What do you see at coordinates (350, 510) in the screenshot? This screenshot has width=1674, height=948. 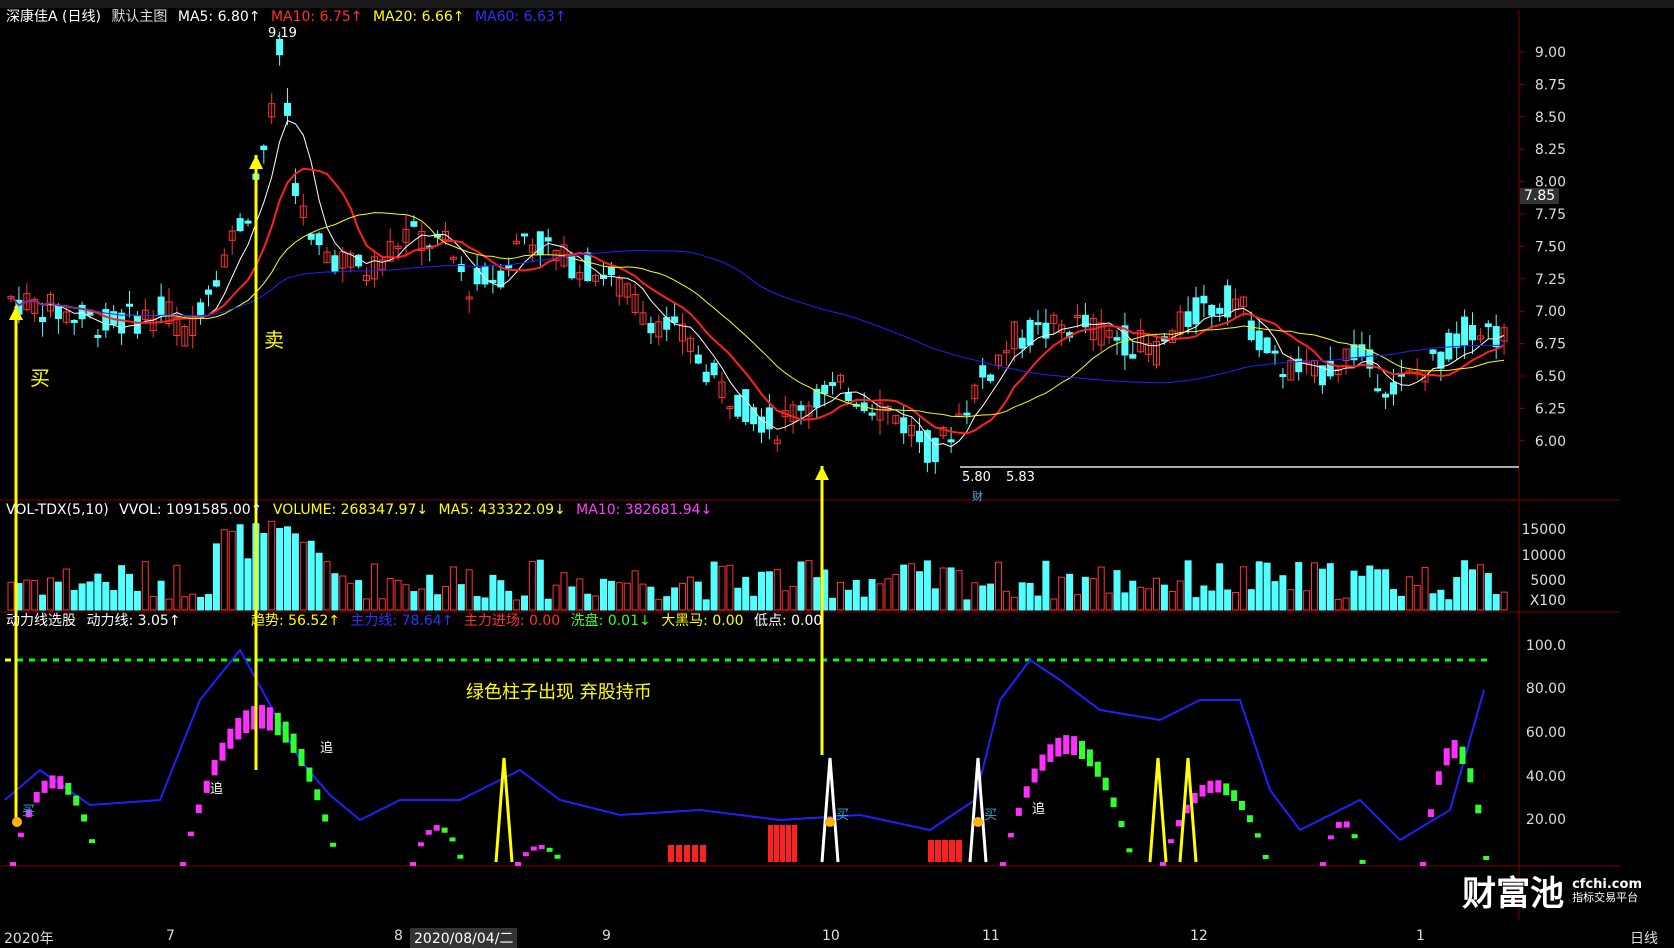 I see `volume-label: VOLUME: 268347.97↓` at bounding box center [350, 510].